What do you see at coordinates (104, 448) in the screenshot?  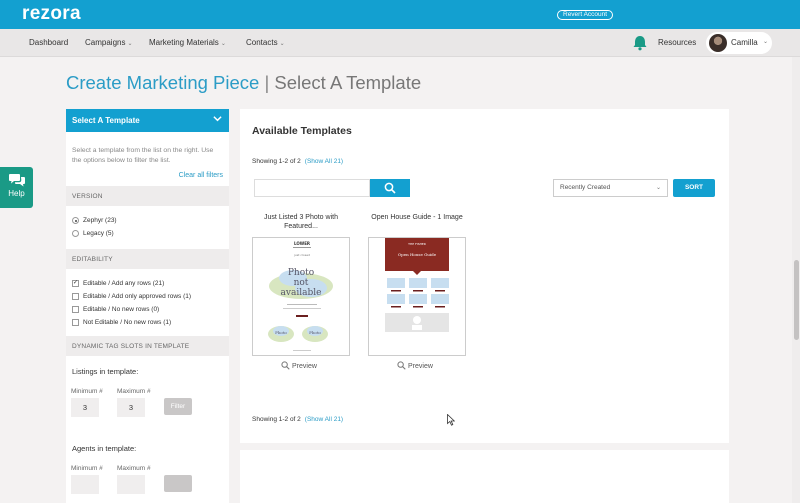 I see `agents-in-template-label: Agents in template:` at bounding box center [104, 448].